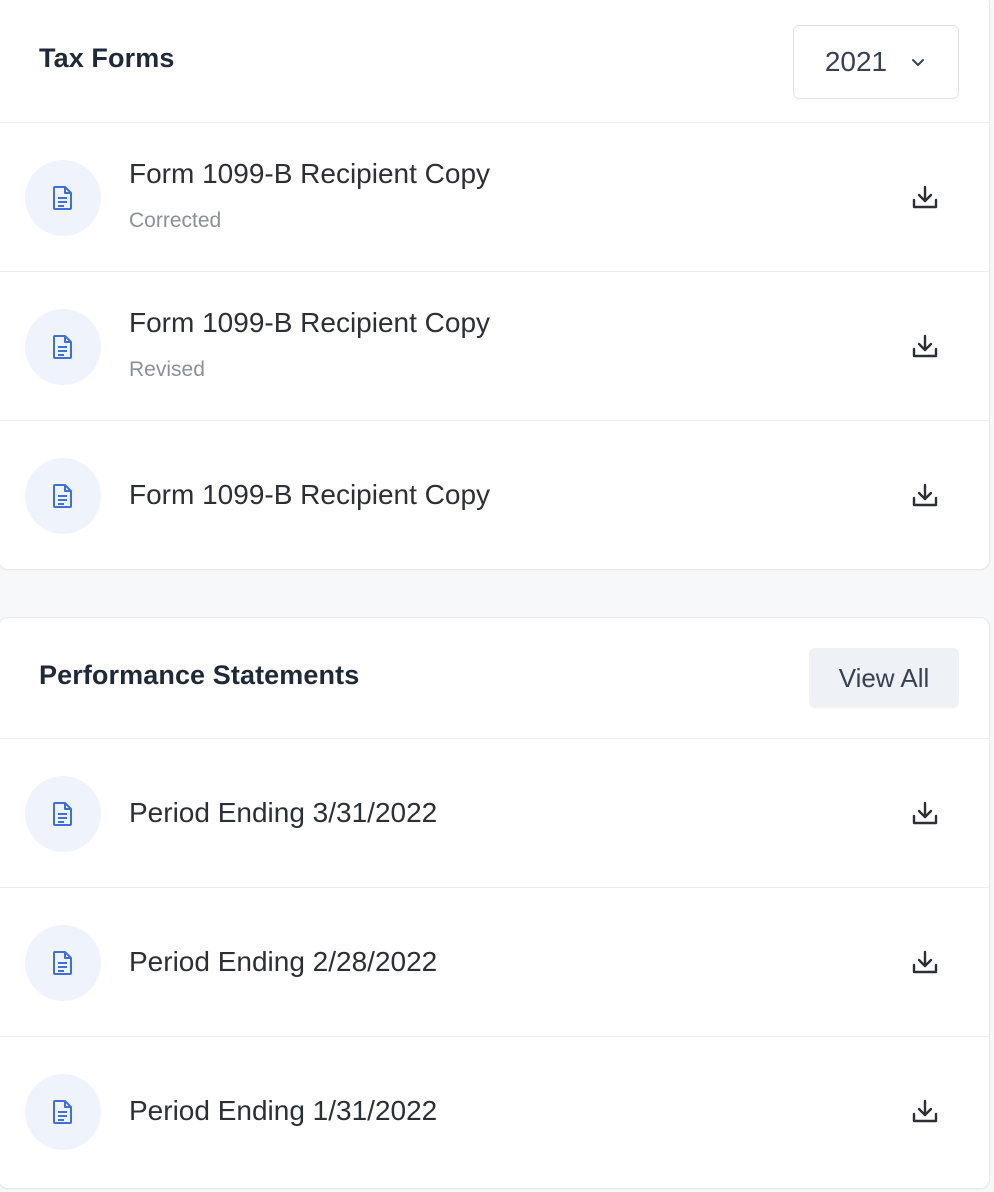 This screenshot has height=1192, width=994. I want to click on list-item: Form 1099-B Recipient Copy, so click(494, 495).